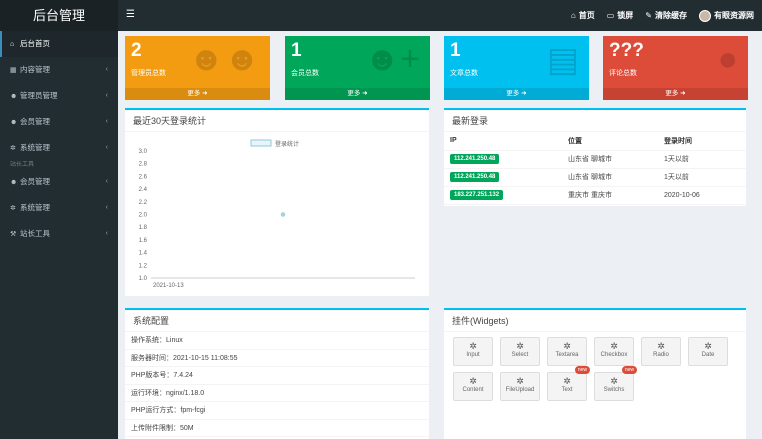 The width and height of the screenshot is (762, 439). Describe the element at coordinates (620, 15) in the screenshot. I see `nav-lock-link: ▭ 锁屏` at that location.